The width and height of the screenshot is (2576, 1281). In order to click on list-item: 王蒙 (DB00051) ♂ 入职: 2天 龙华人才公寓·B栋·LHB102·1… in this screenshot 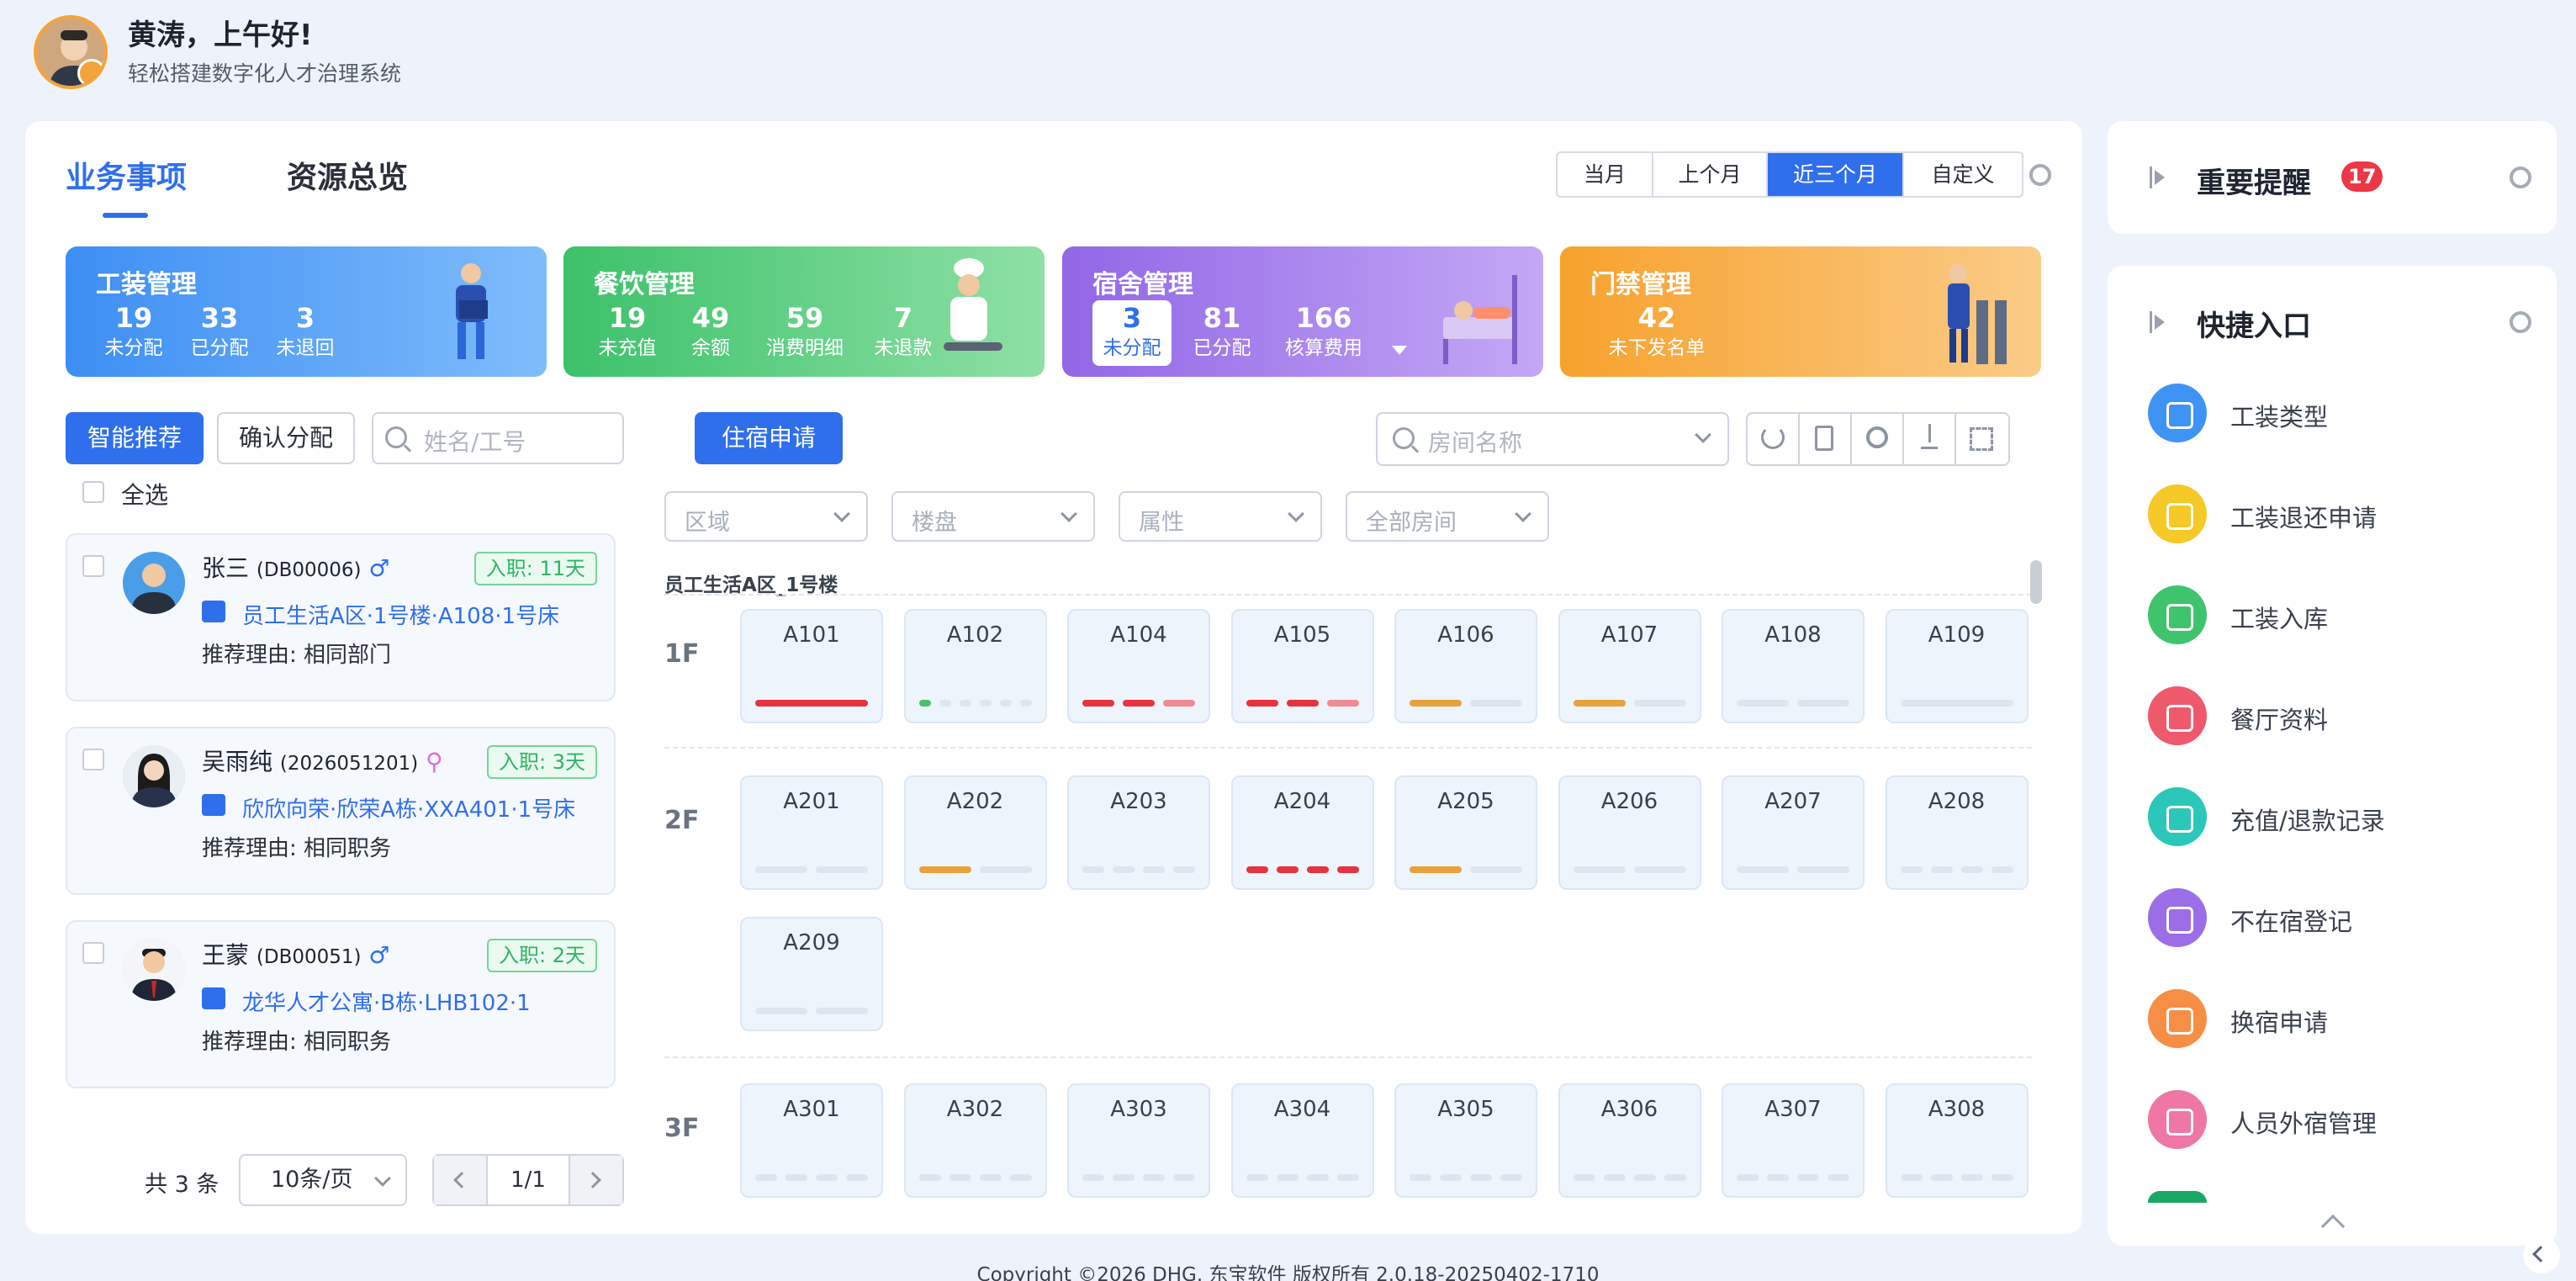, I will do `click(341, 1004)`.